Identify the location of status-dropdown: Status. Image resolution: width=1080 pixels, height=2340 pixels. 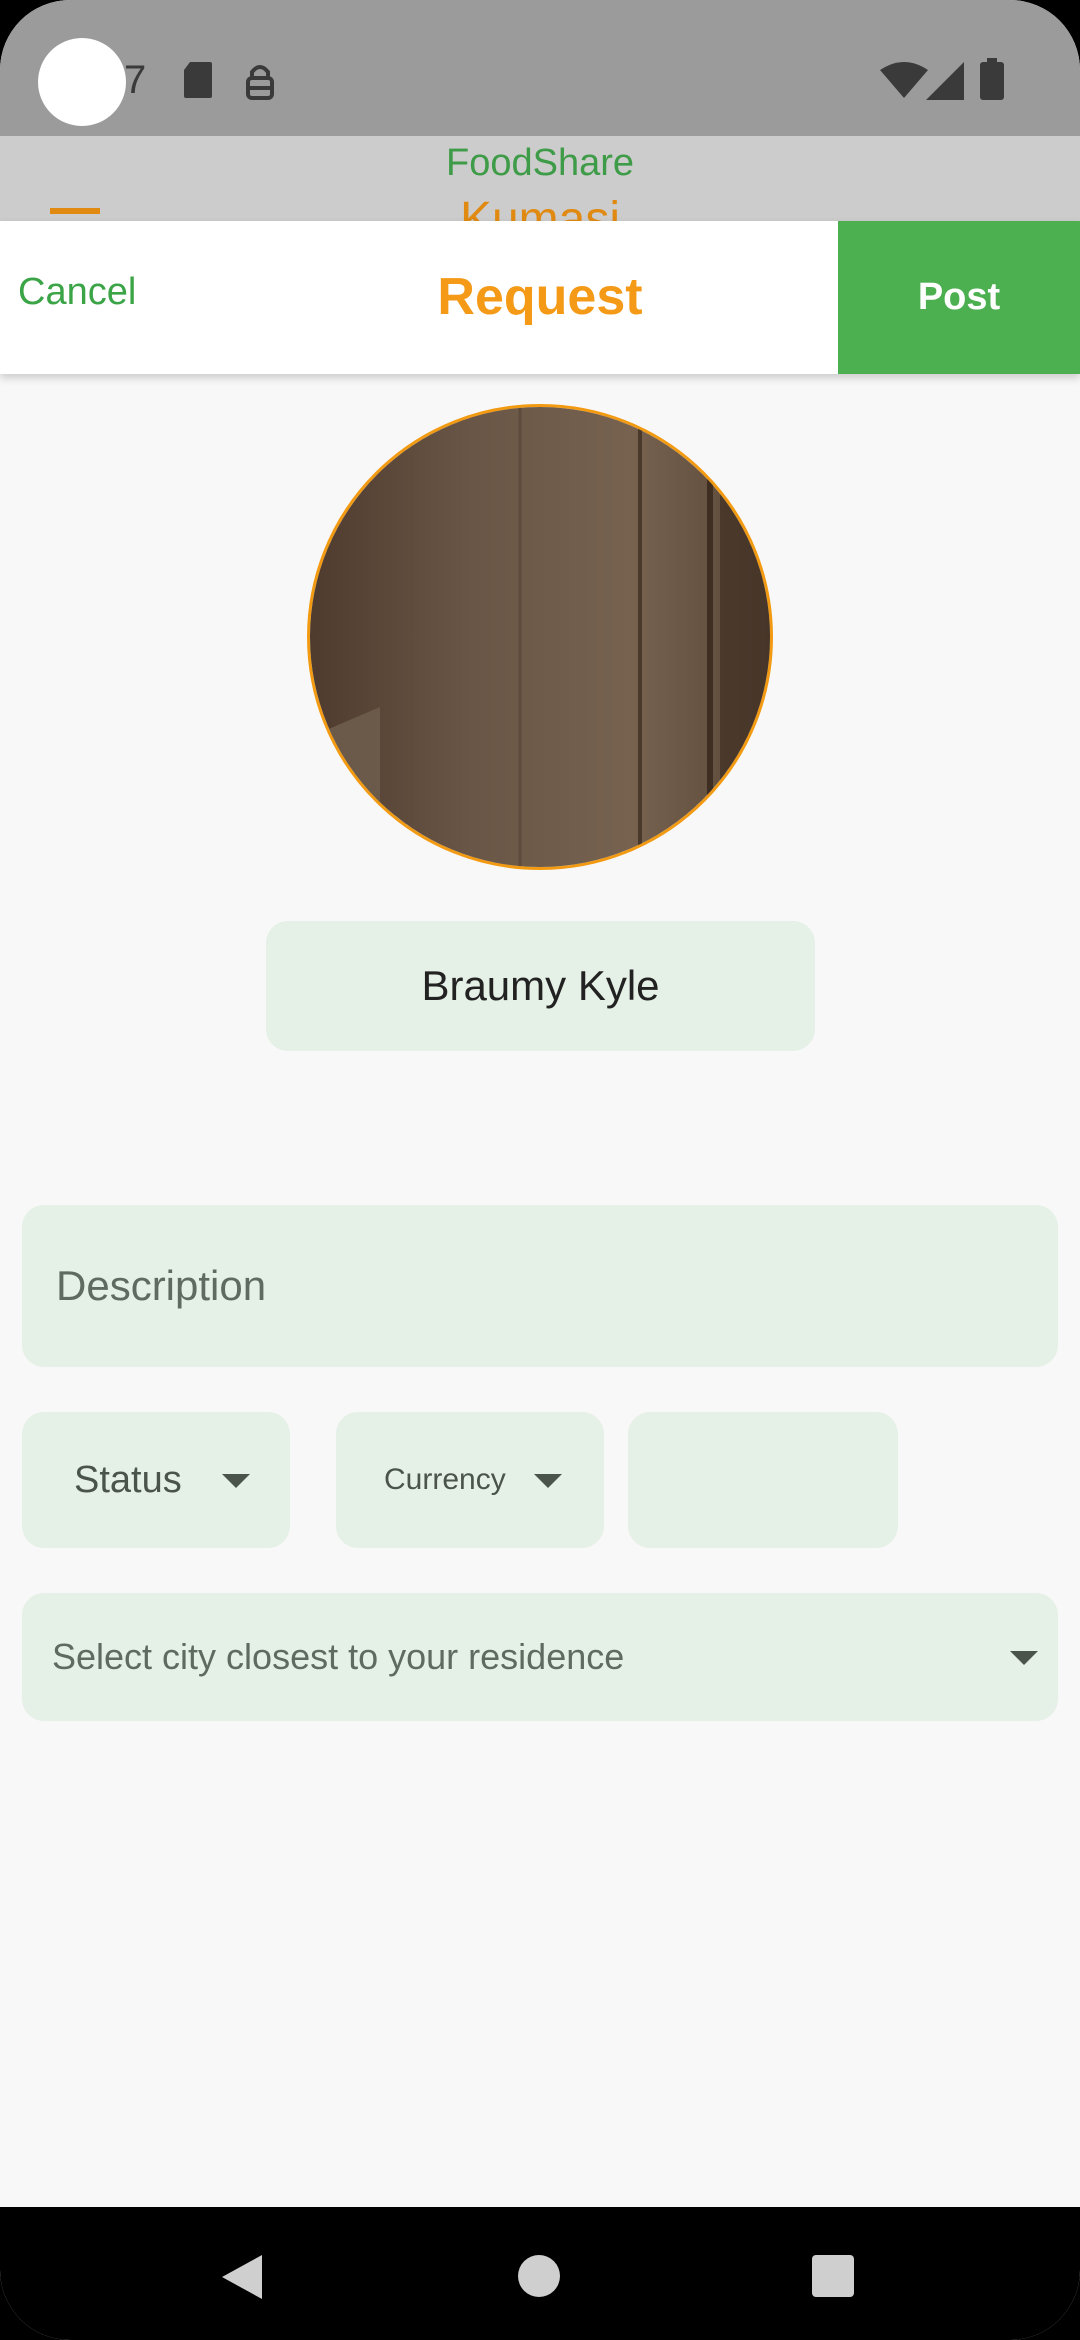
(156, 1480).